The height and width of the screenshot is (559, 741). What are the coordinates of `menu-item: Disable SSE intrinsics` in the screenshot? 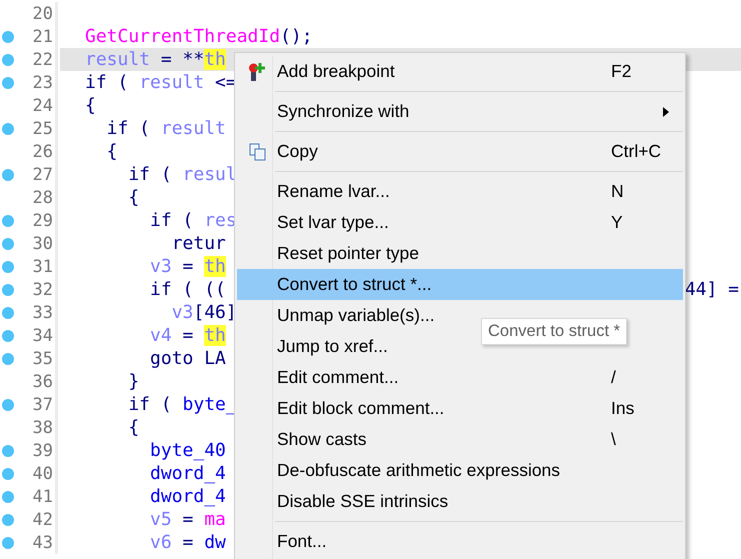 It's located at (362, 501).